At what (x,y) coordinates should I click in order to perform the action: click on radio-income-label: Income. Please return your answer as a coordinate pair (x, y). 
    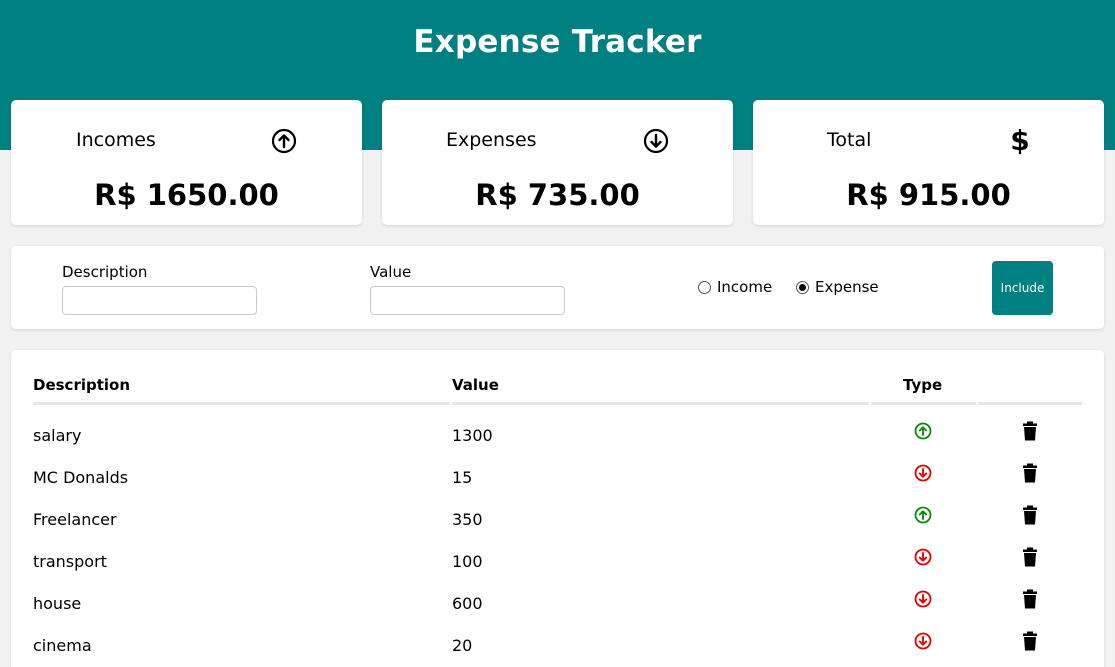
    Looking at the image, I should click on (745, 287).